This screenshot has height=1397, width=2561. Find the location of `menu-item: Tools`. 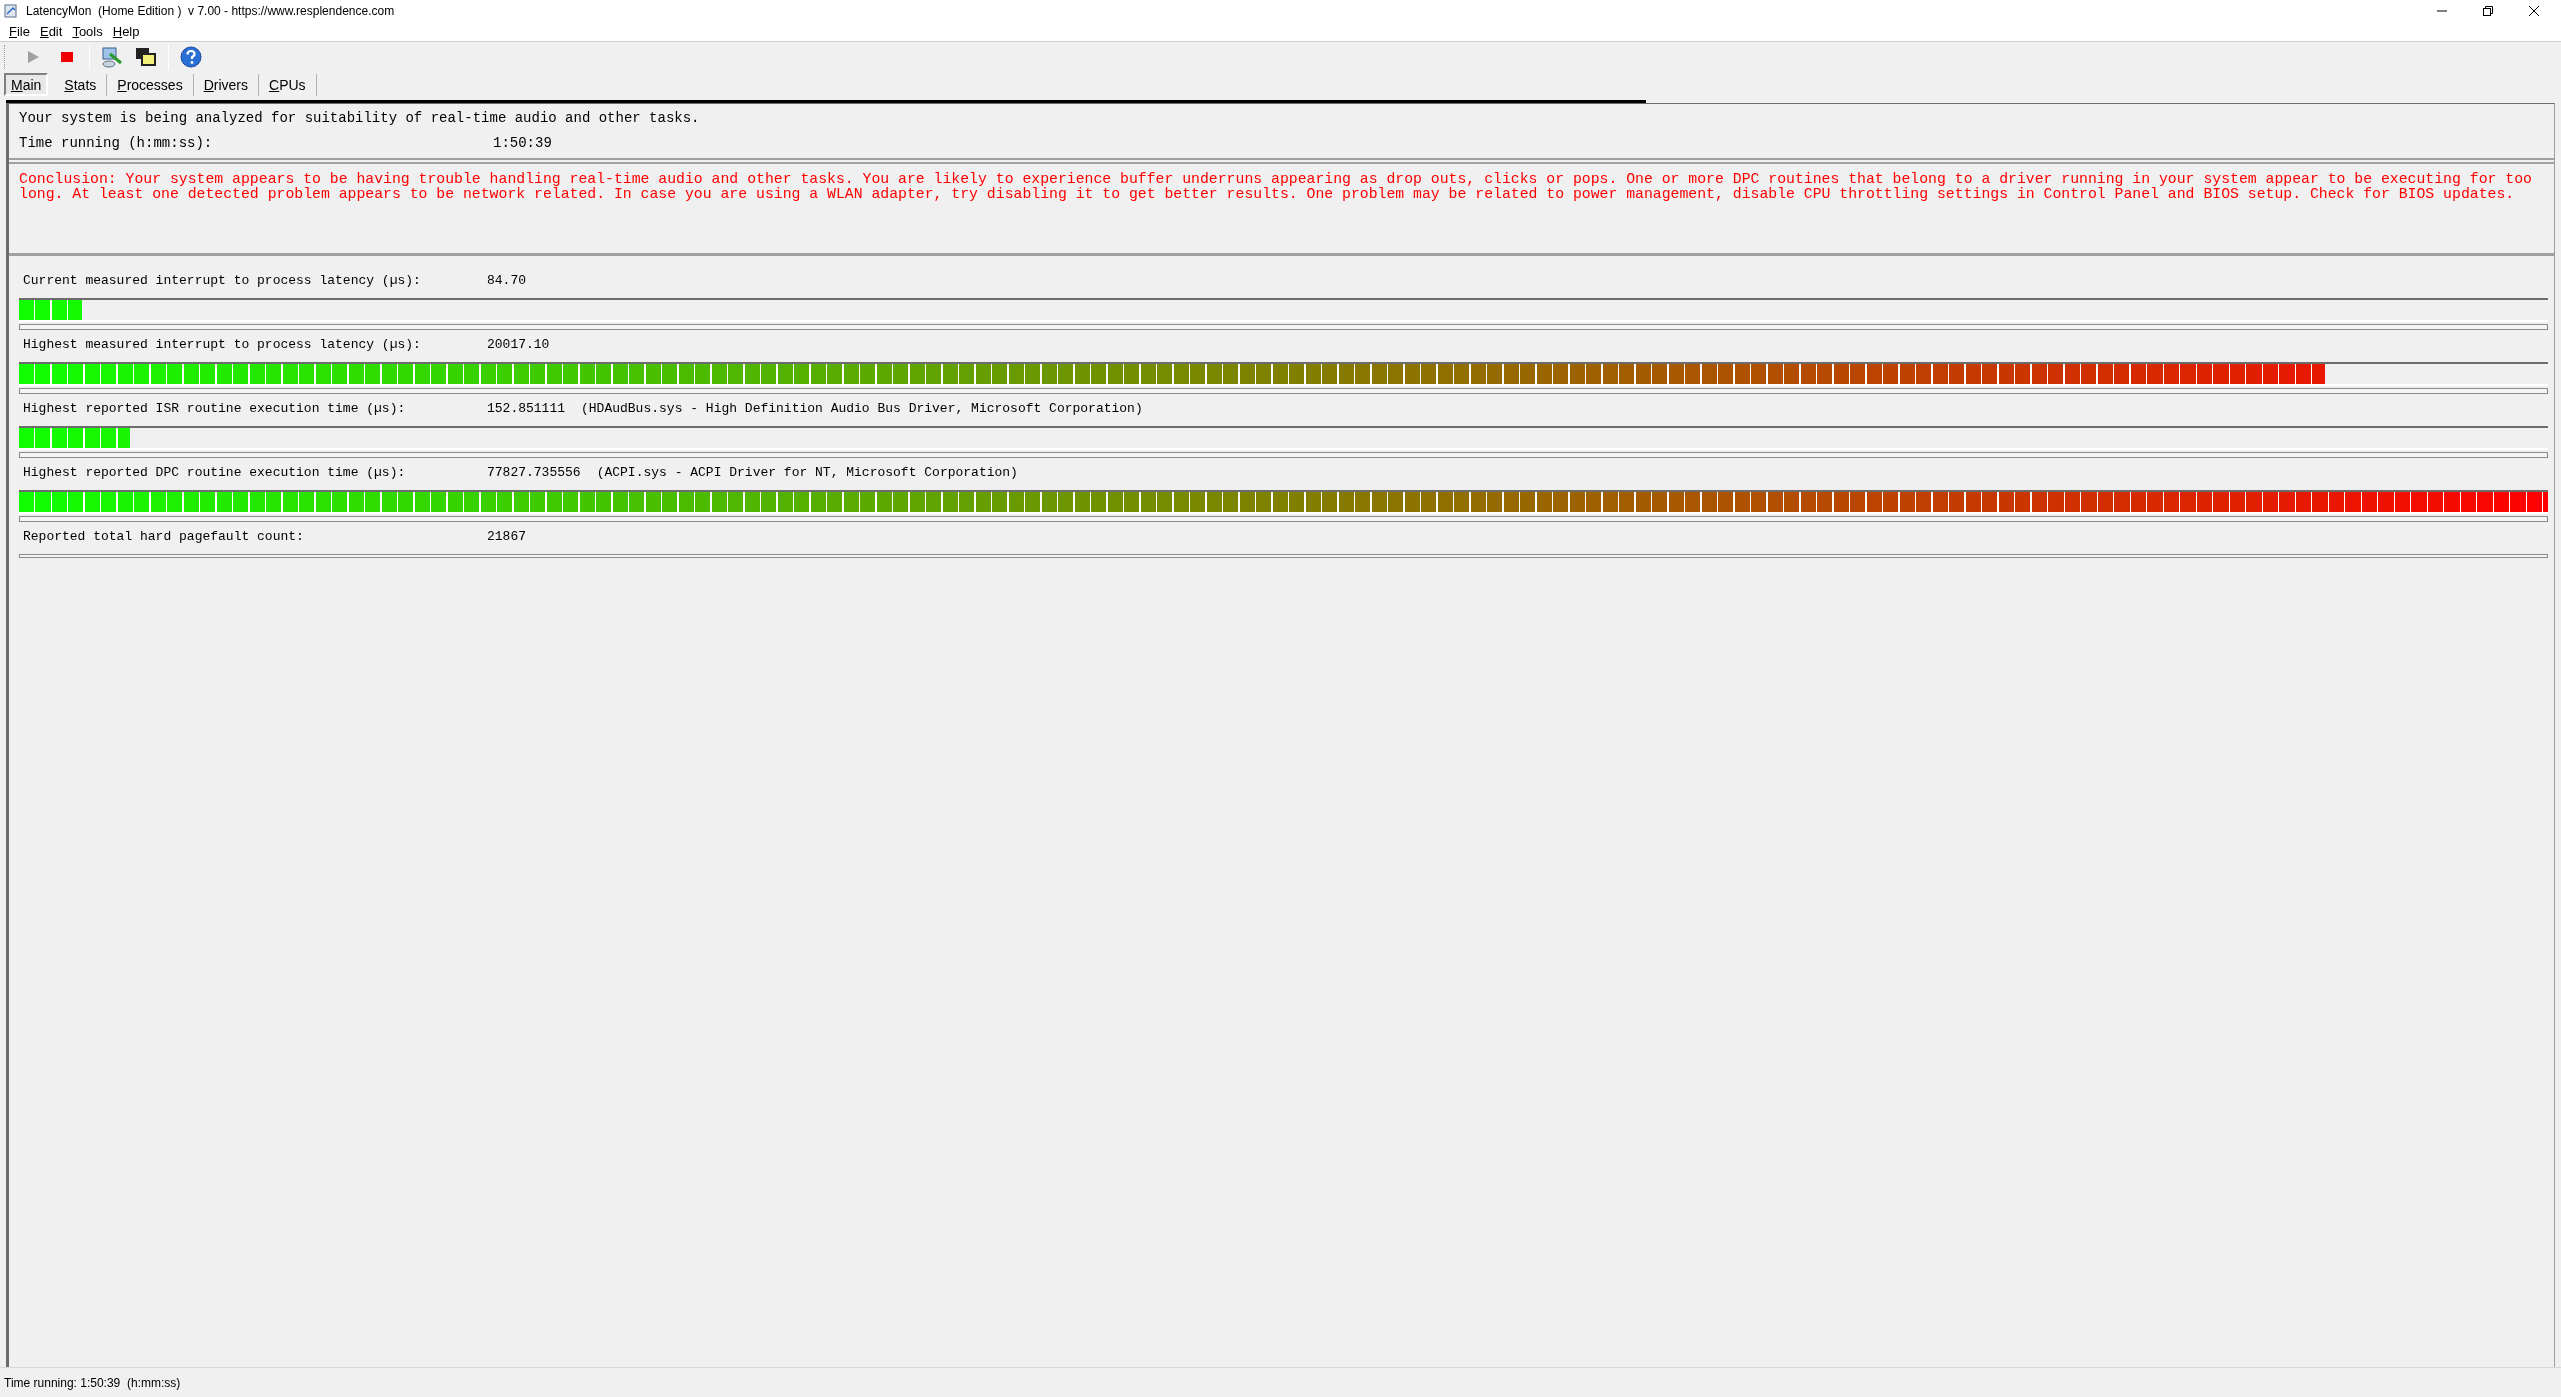

menu-item: Tools is located at coordinates (87, 31).